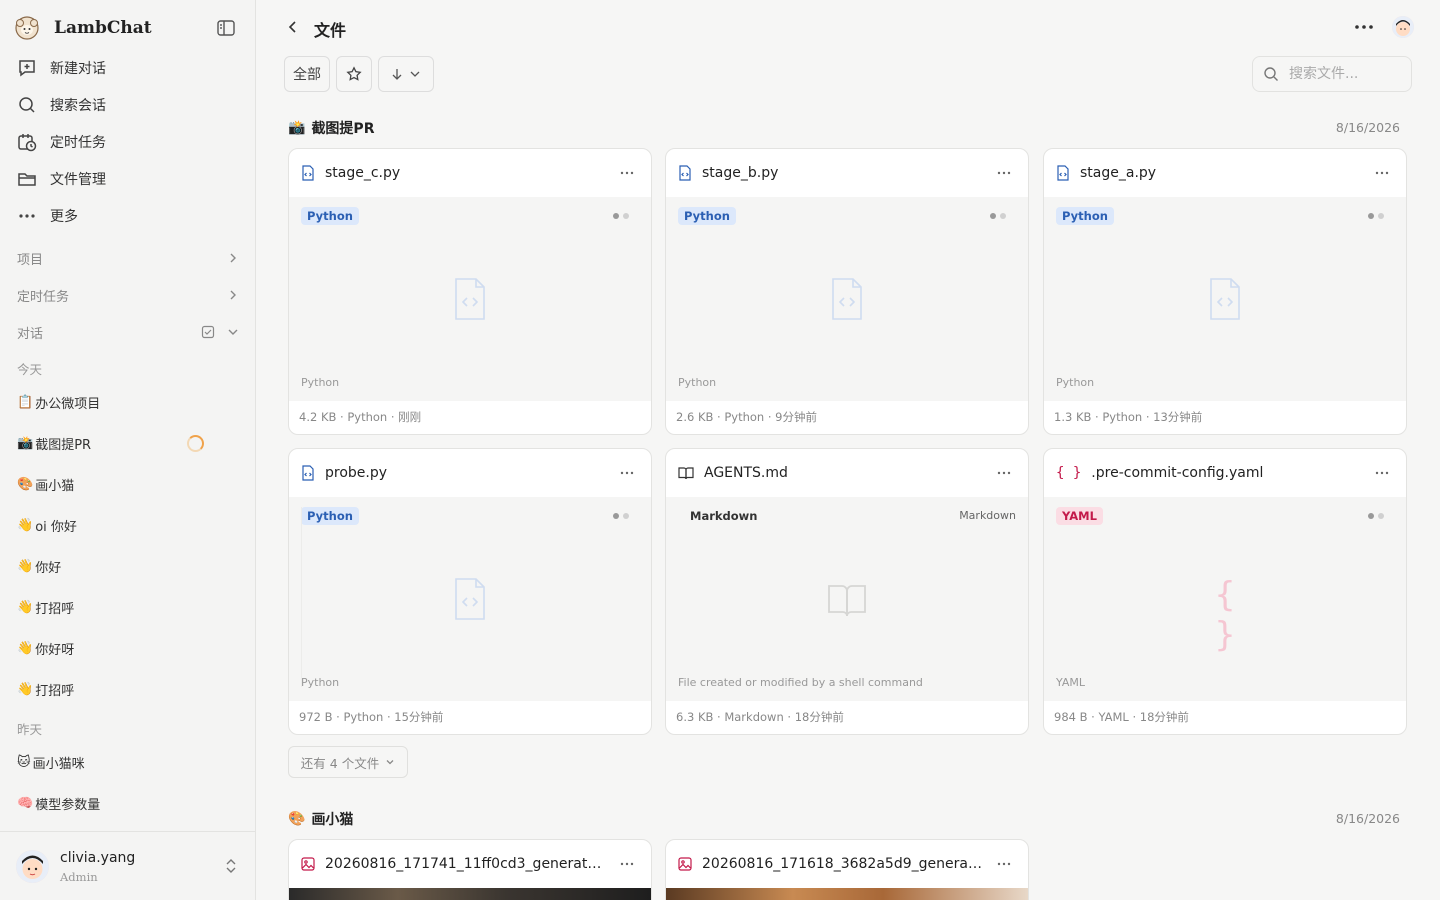 This screenshot has width=1440, height=900. What do you see at coordinates (360, 417) in the screenshot?
I see `file-meta: 4.2 KB · Python · 刚刚` at bounding box center [360, 417].